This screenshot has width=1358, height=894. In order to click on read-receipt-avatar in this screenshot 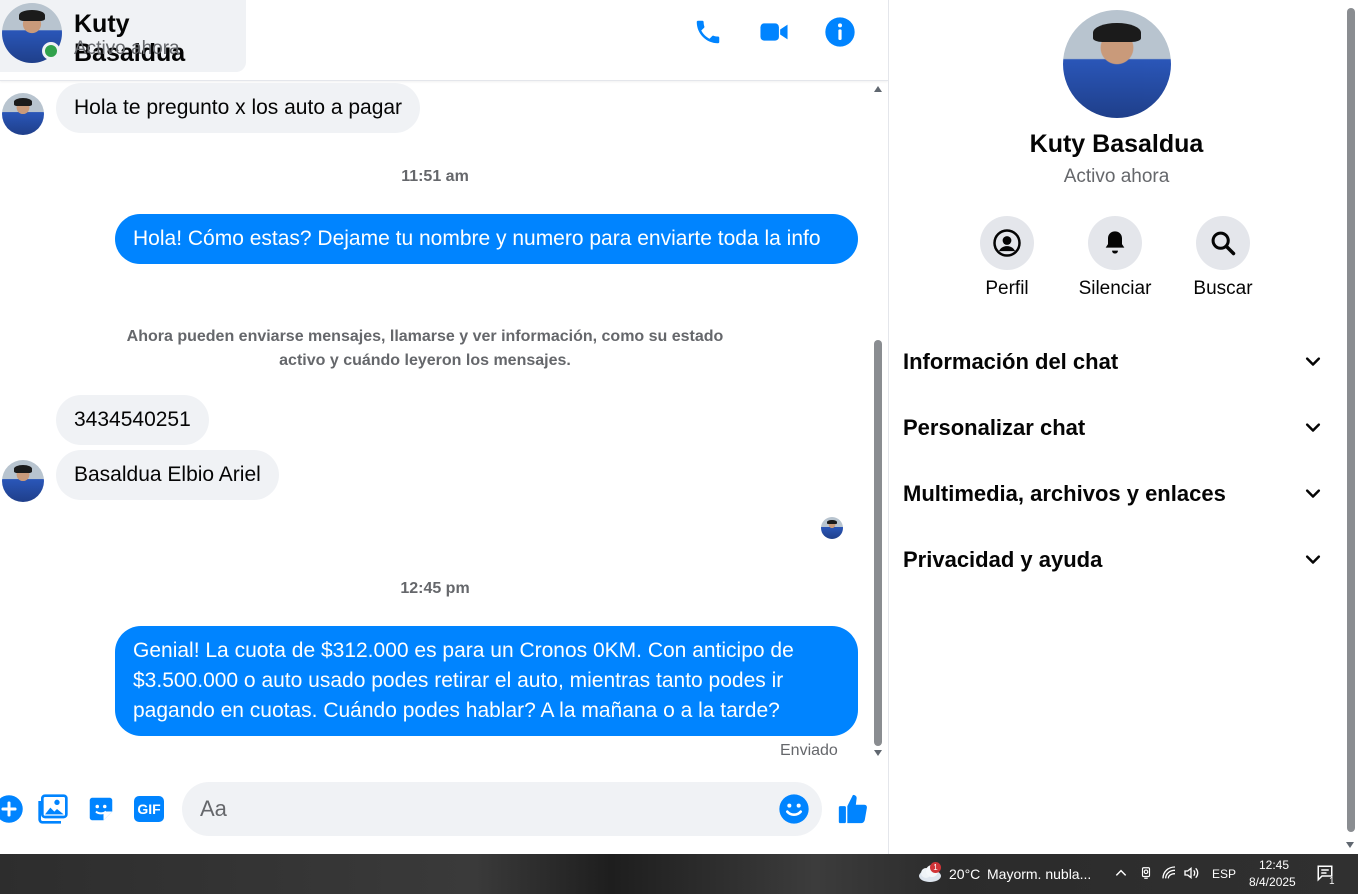, I will do `click(832, 528)`.